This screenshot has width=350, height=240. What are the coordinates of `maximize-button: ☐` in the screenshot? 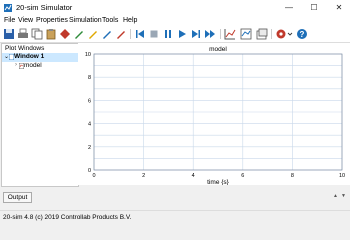 It's located at (314, 8).